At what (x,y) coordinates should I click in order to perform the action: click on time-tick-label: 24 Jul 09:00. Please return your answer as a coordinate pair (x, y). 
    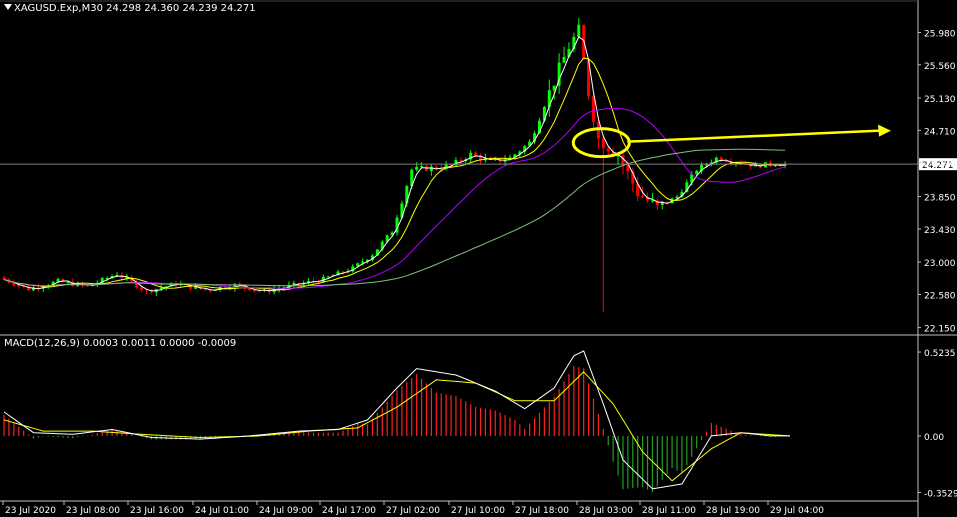
    Looking at the image, I should click on (286, 511).